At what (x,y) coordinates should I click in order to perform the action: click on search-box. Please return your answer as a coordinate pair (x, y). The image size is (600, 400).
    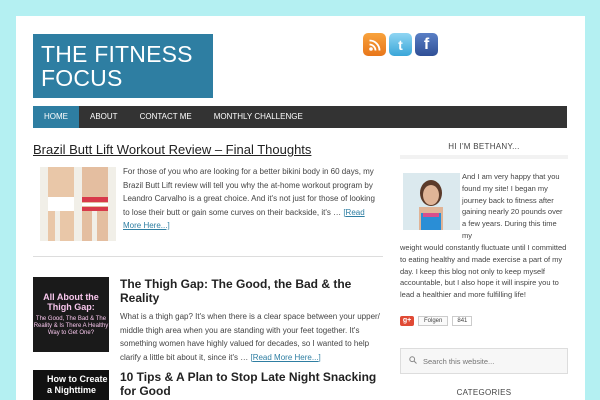
    Looking at the image, I should click on (484, 361).